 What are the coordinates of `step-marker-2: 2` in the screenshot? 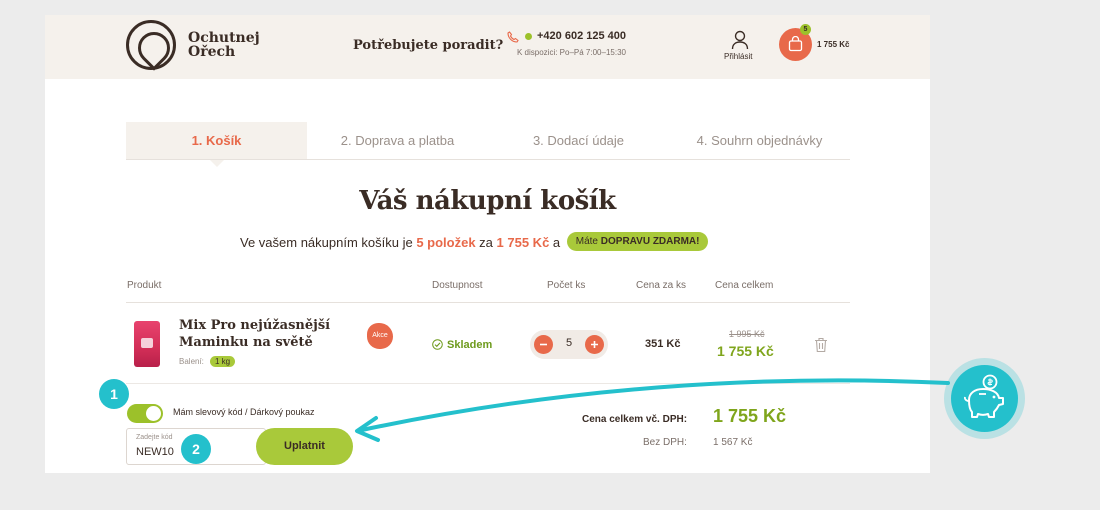 It's located at (196, 449).